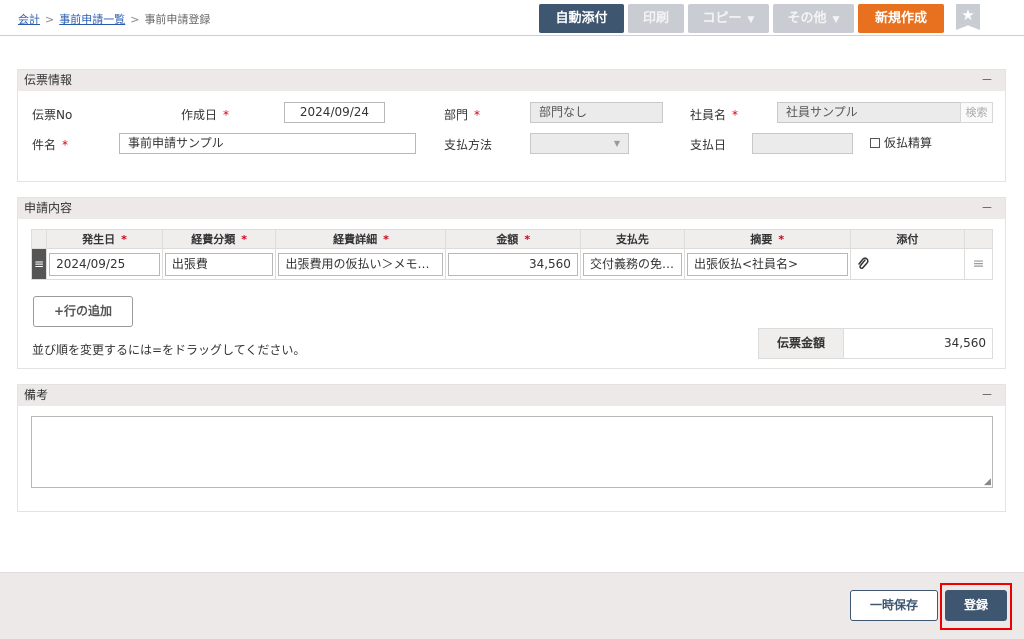 This screenshot has height=639, width=1024. I want to click on column-header-label: 支払先, so click(632, 239).